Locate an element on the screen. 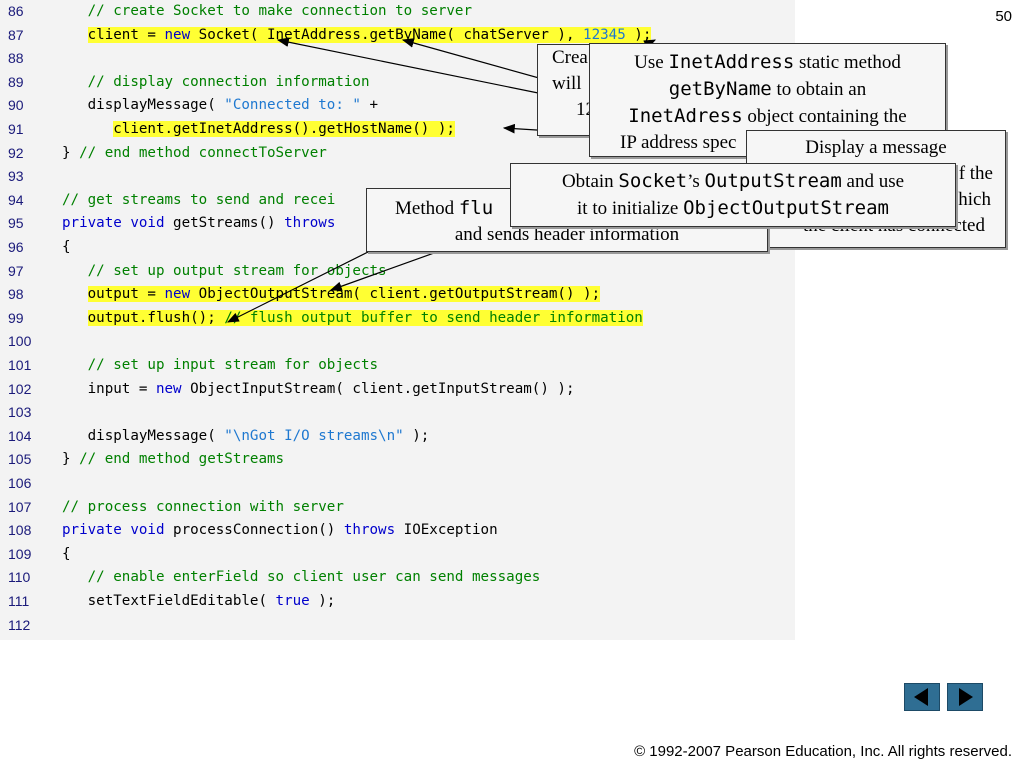 The height and width of the screenshot is (768, 1024). code-line: 107 // process connection with server is located at coordinates (397, 507).